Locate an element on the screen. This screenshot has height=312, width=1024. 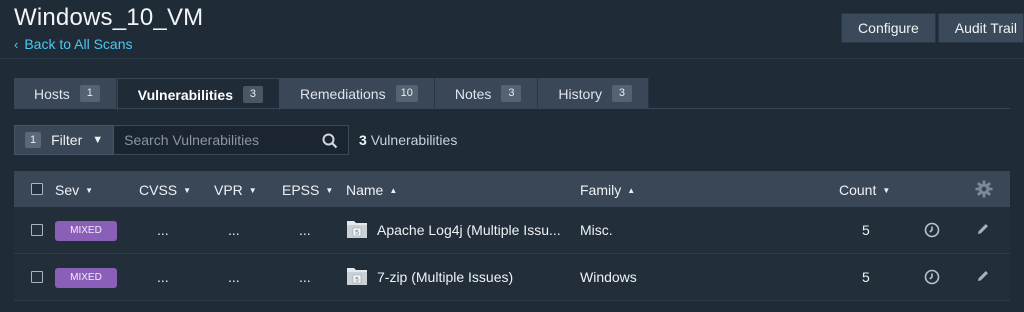
tab-notes: Notes 3 is located at coordinates (486, 93).